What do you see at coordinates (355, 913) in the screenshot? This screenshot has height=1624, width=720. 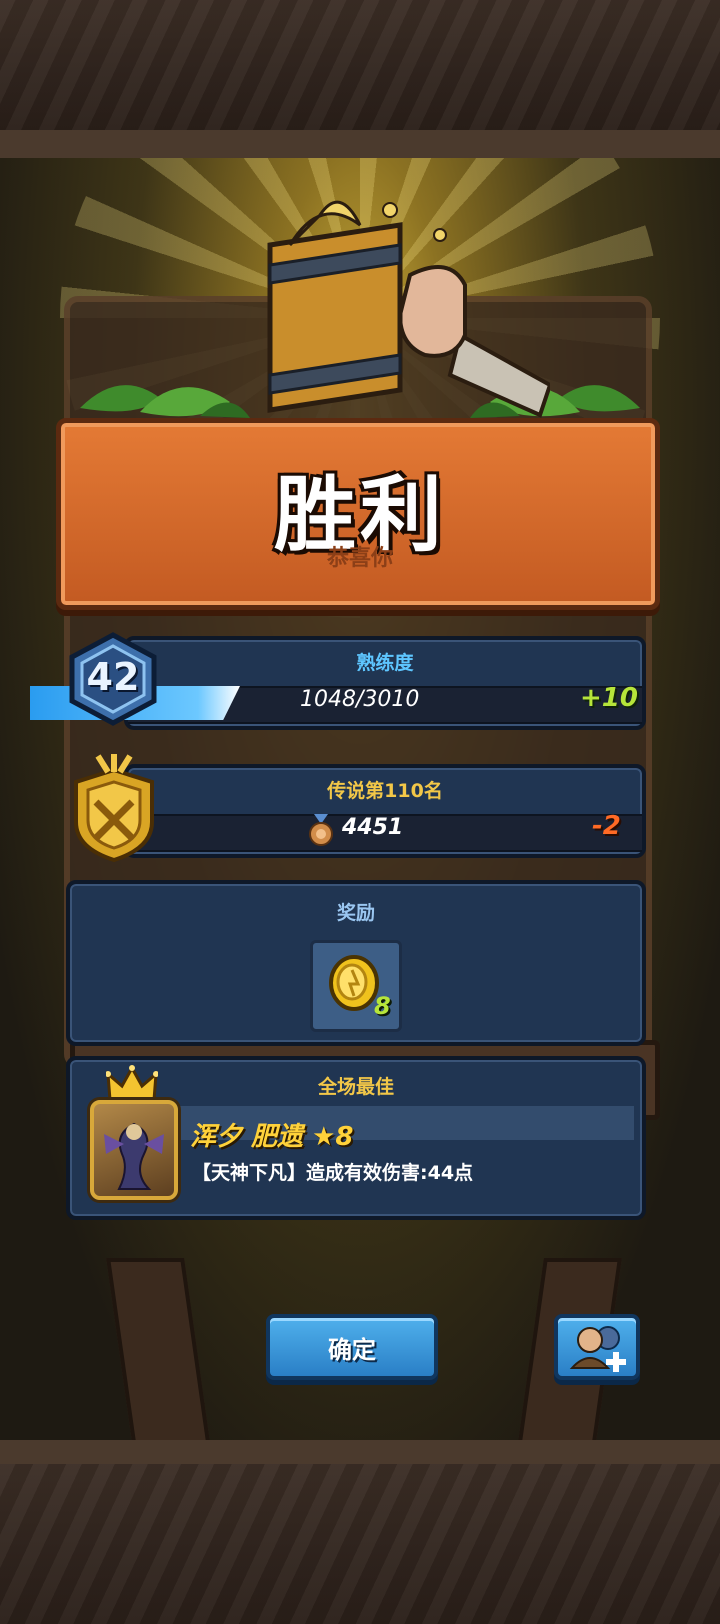 I see `reward-label: 奖励` at bounding box center [355, 913].